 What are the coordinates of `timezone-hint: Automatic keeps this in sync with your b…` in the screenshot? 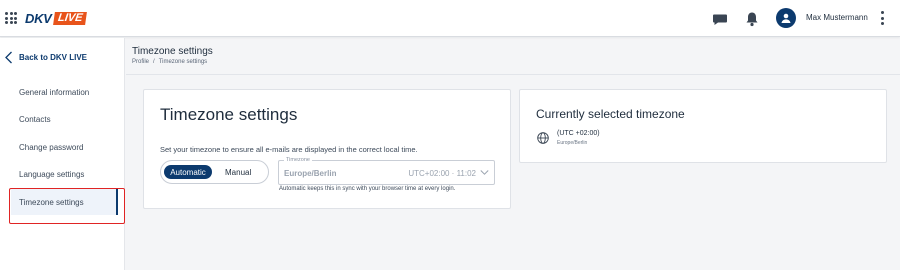 It's located at (367, 189).